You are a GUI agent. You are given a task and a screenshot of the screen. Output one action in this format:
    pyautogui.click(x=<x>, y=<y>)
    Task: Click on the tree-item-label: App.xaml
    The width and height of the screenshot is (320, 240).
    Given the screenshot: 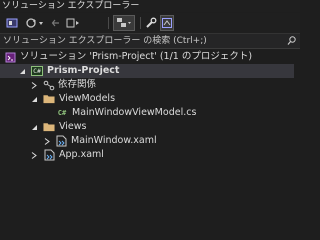 What is the action you would take?
    pyautogui.click(x=81, y=154)
    